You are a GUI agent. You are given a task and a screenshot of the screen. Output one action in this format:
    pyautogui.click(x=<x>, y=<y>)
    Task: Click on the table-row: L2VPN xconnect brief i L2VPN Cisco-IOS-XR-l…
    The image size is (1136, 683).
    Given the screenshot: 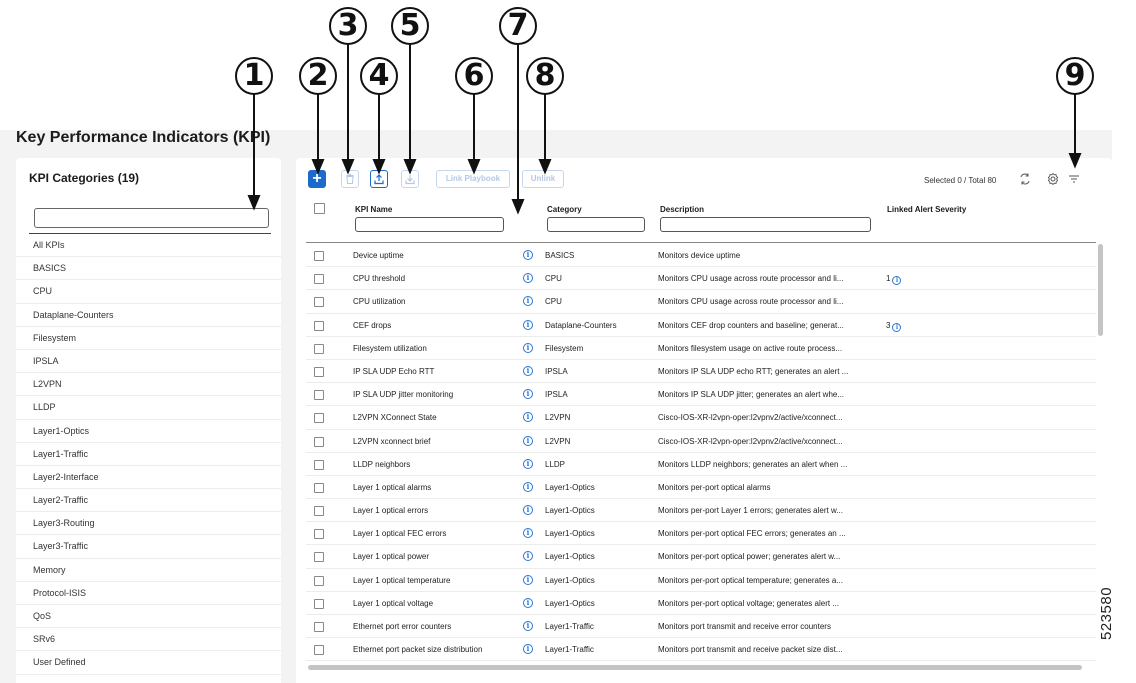 What is the action you would take?
    pyautogui.click(x=701, y=441)
    